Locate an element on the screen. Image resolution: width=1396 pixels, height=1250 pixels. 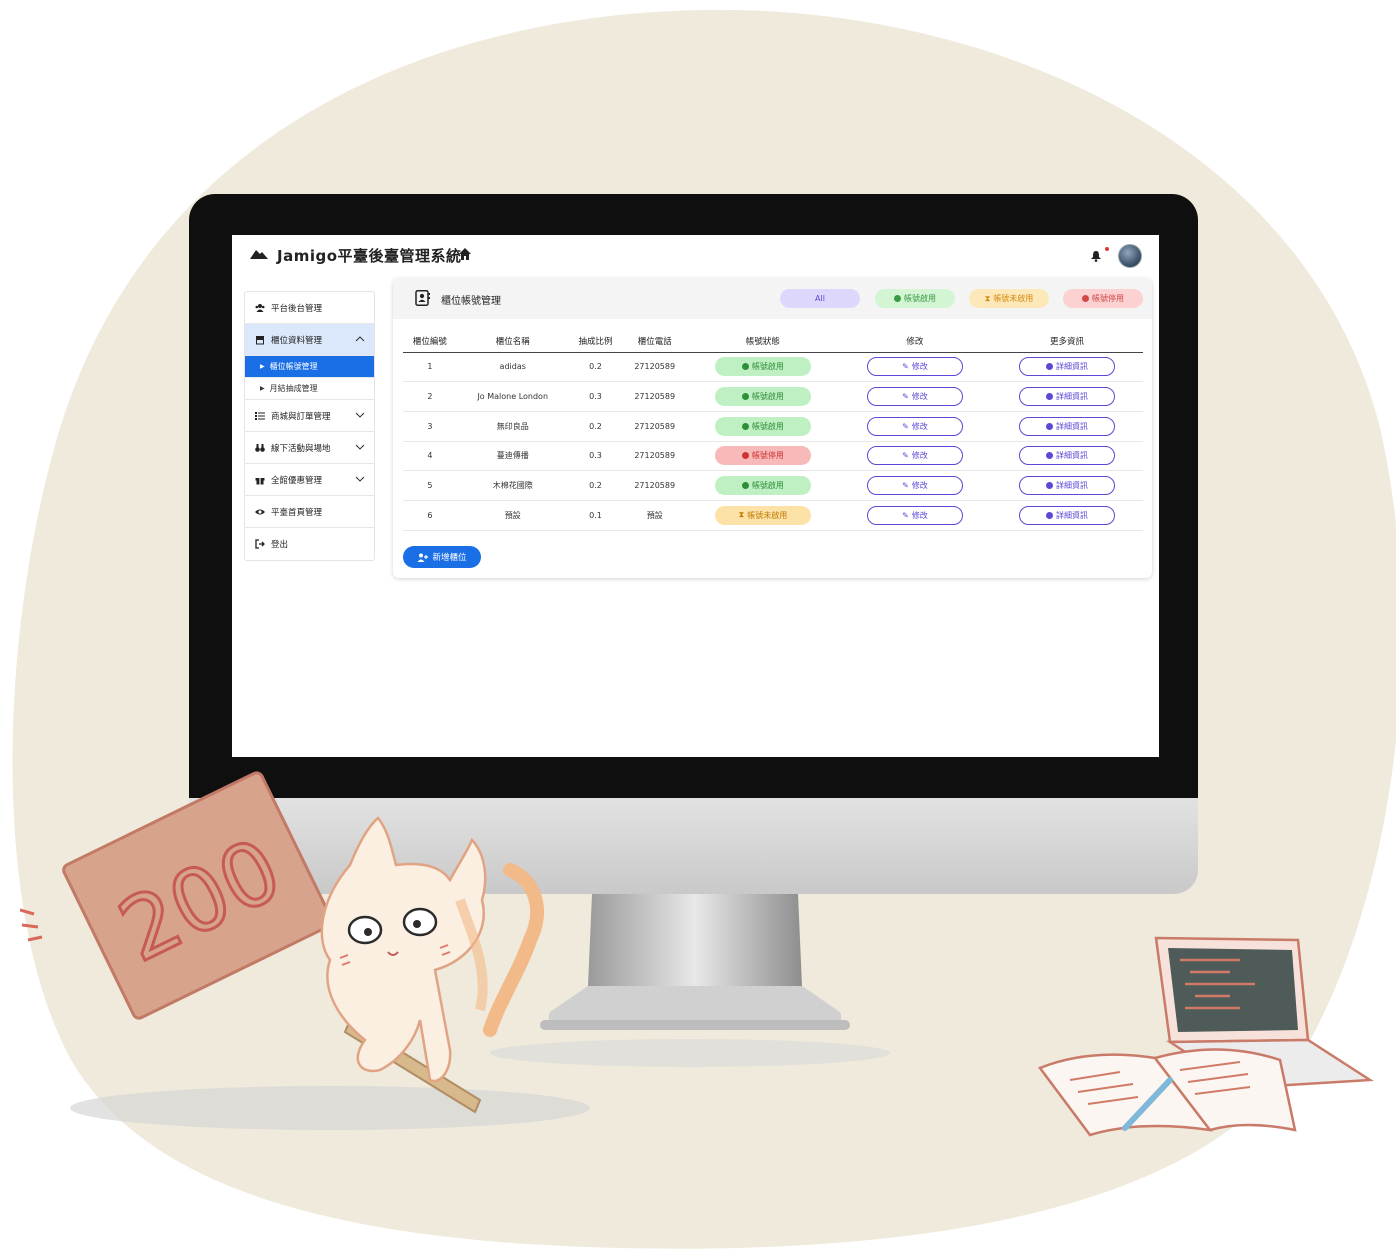
sidebar-item-homepage: 平臺首頁管理 is located at coordinates (309, 512).